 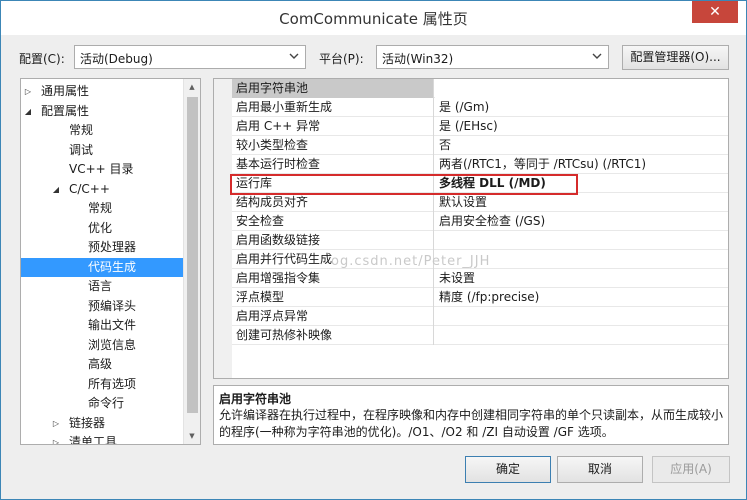 I want to click on property-row: 运行库 多线程 DLL (/MD), so click(x=480, y=183).